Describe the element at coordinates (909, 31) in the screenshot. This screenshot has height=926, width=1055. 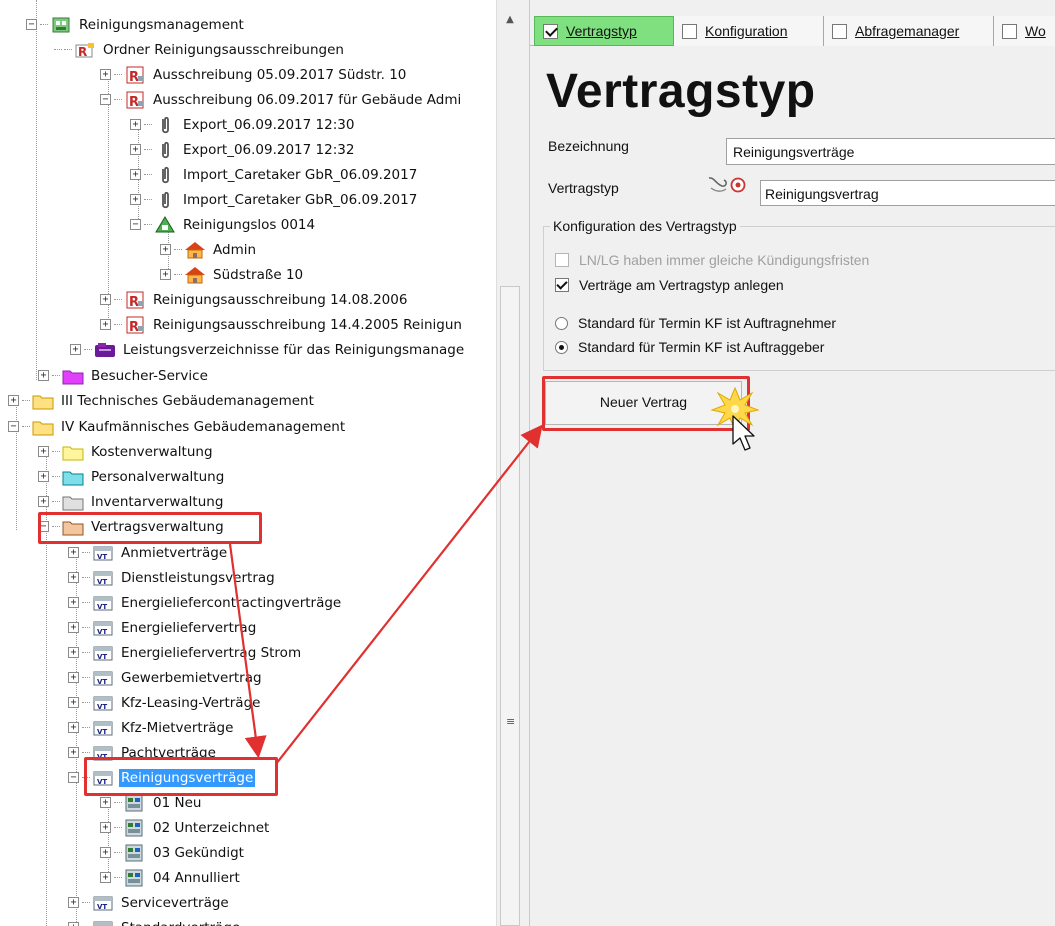
I see `tab-abfragemanager: Abfragemanager` at that location.